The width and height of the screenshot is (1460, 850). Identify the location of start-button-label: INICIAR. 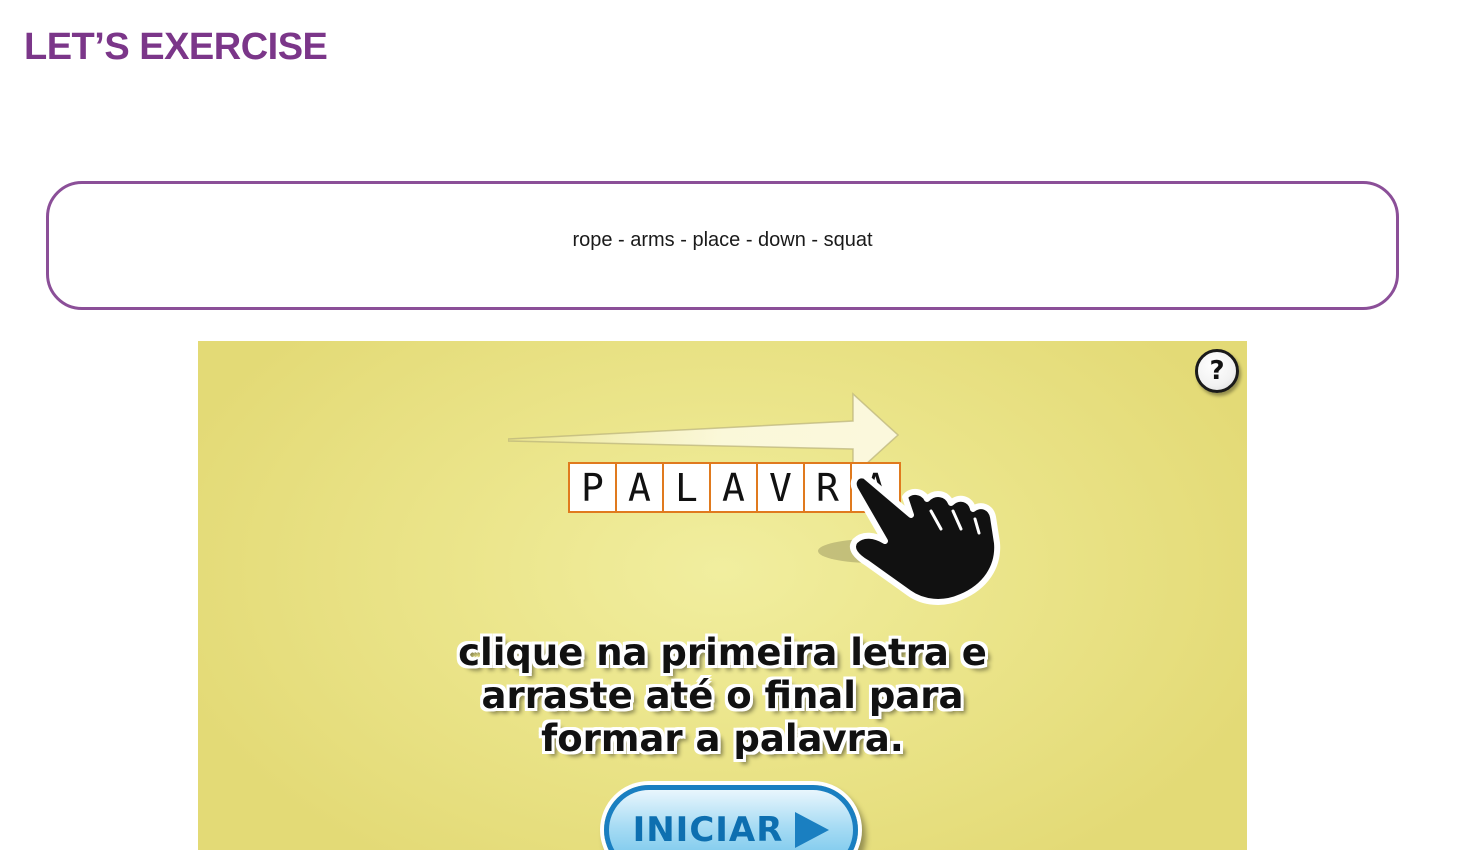
(708, 830).